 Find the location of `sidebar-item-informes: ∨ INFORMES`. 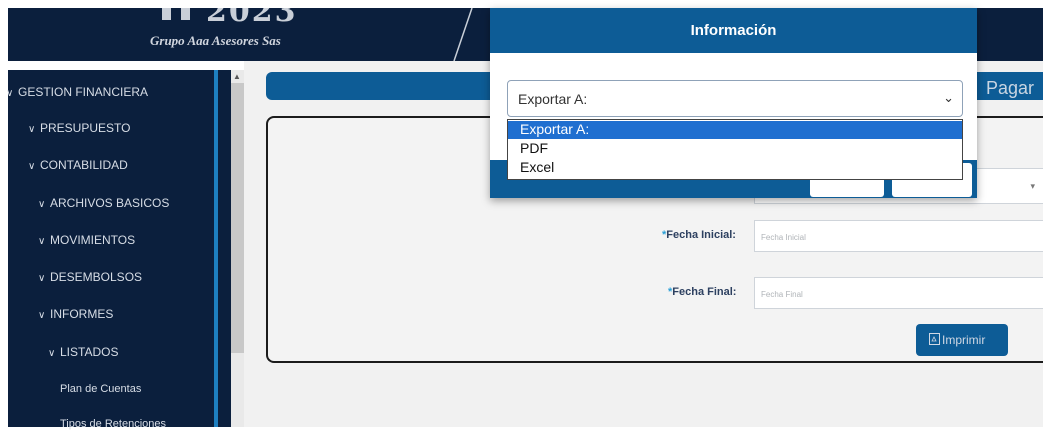

sidebar-item-informes: ∨ INFORMES is located at coordinates (75, 314).